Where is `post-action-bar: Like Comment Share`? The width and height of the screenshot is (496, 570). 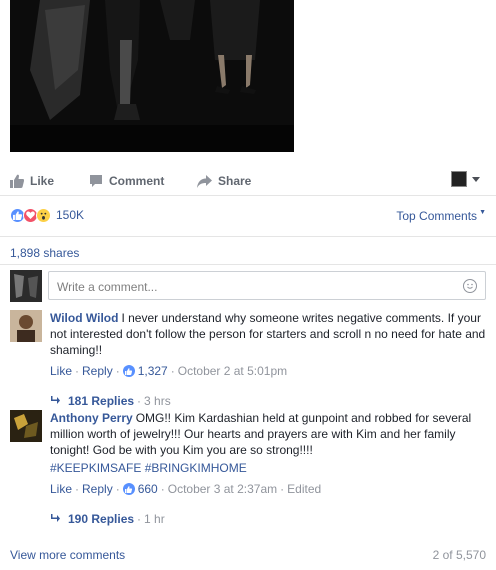
post-action-bar: Like Comment Share is located at coordinates (248, 181).